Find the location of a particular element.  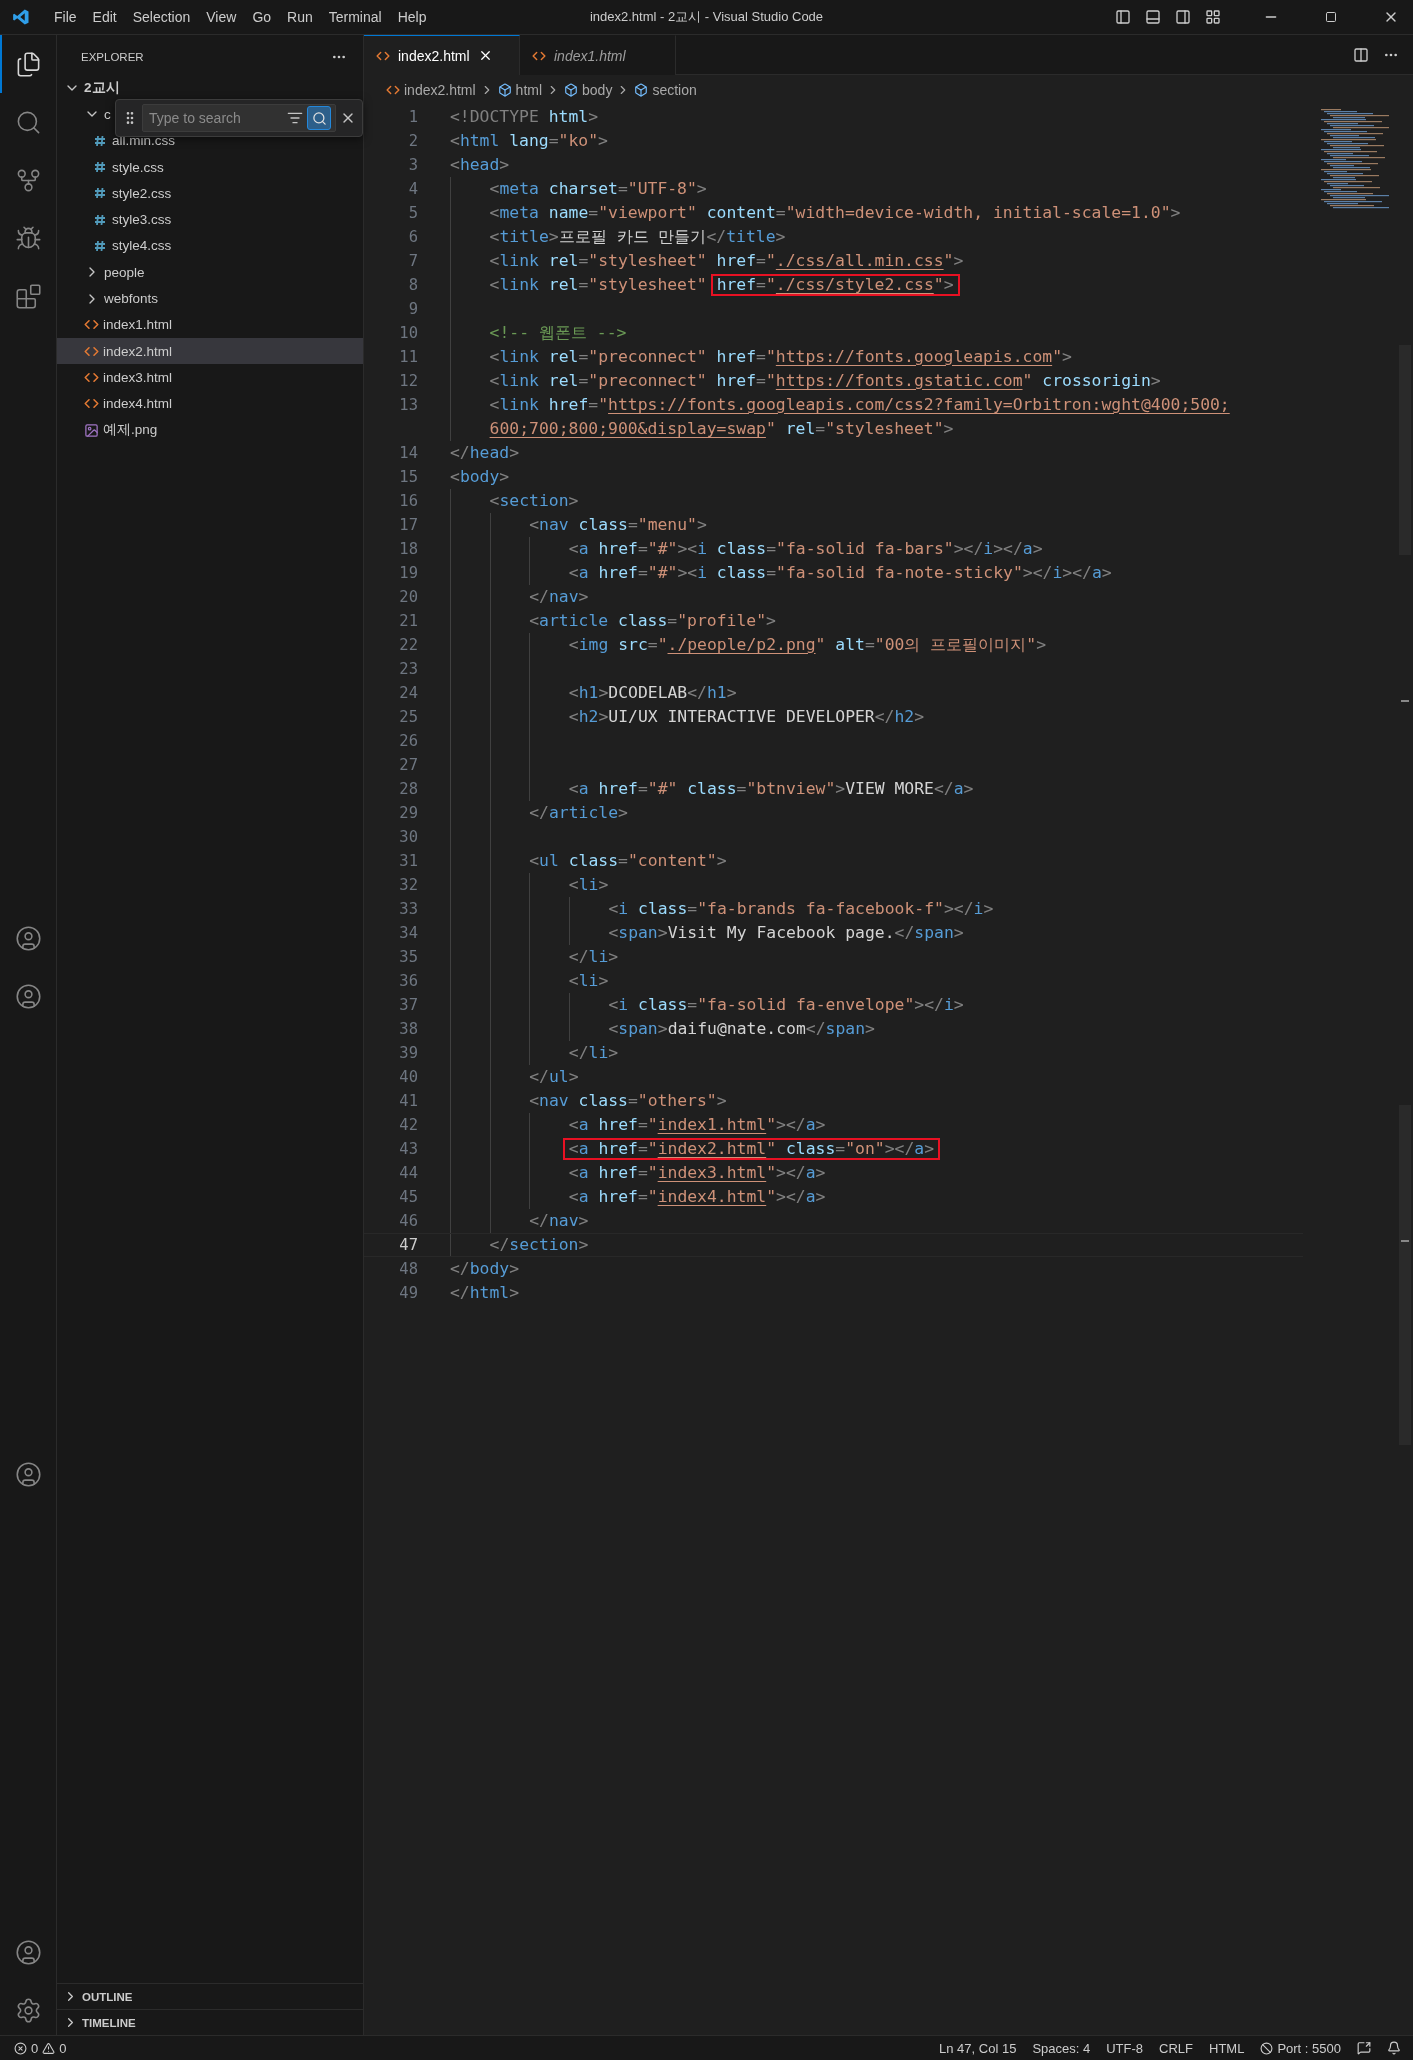

line-number: 49 is located at coordinates (408, 1293).